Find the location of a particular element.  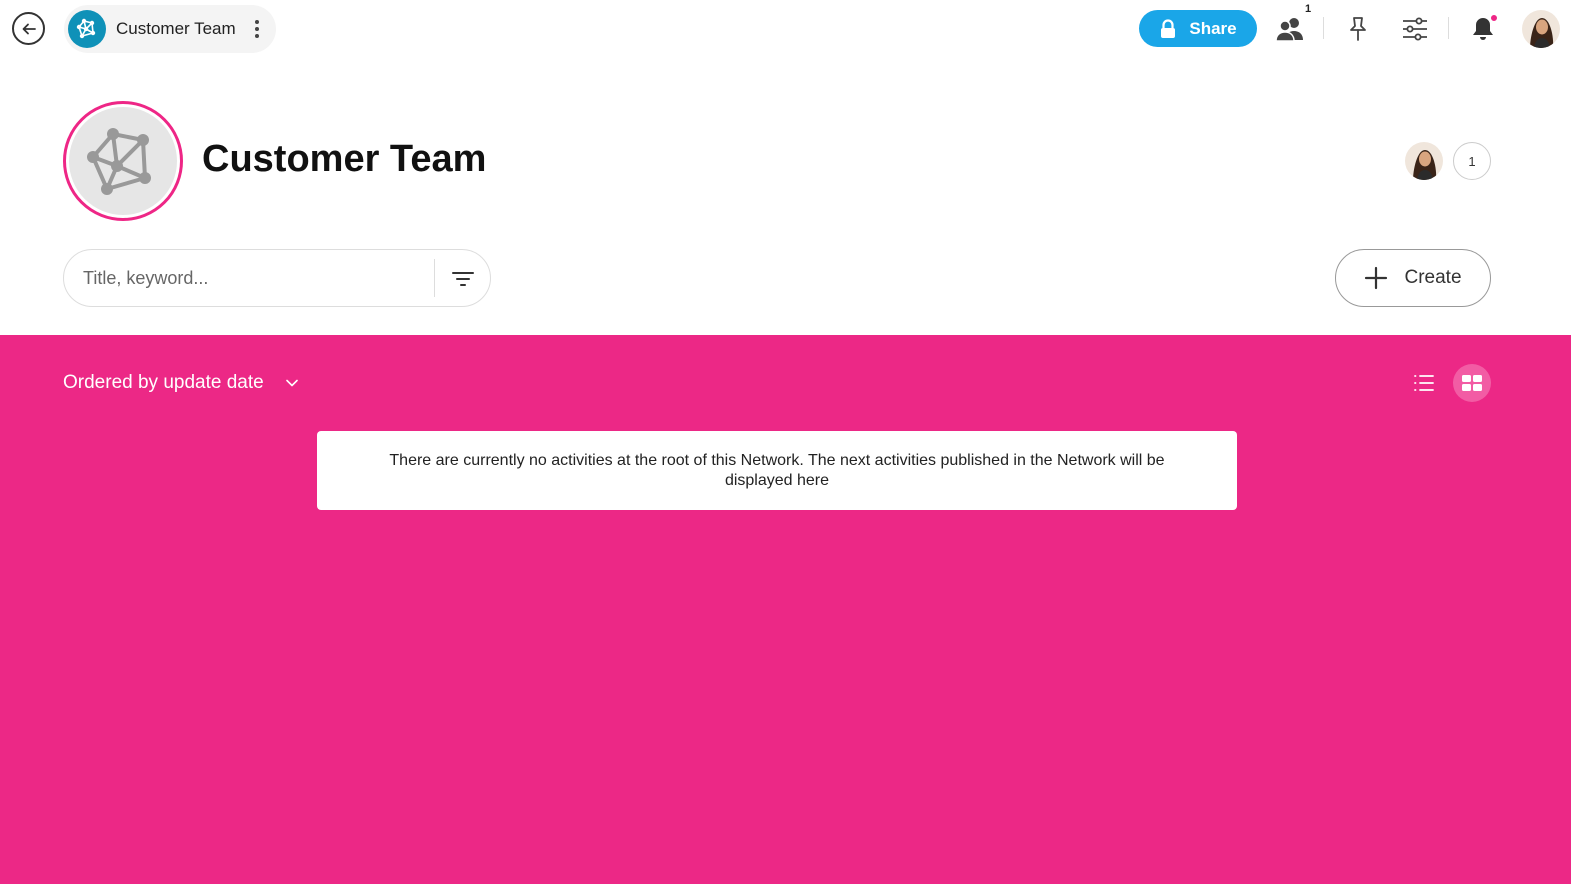

search-divider is located at coordinates (434, 278).